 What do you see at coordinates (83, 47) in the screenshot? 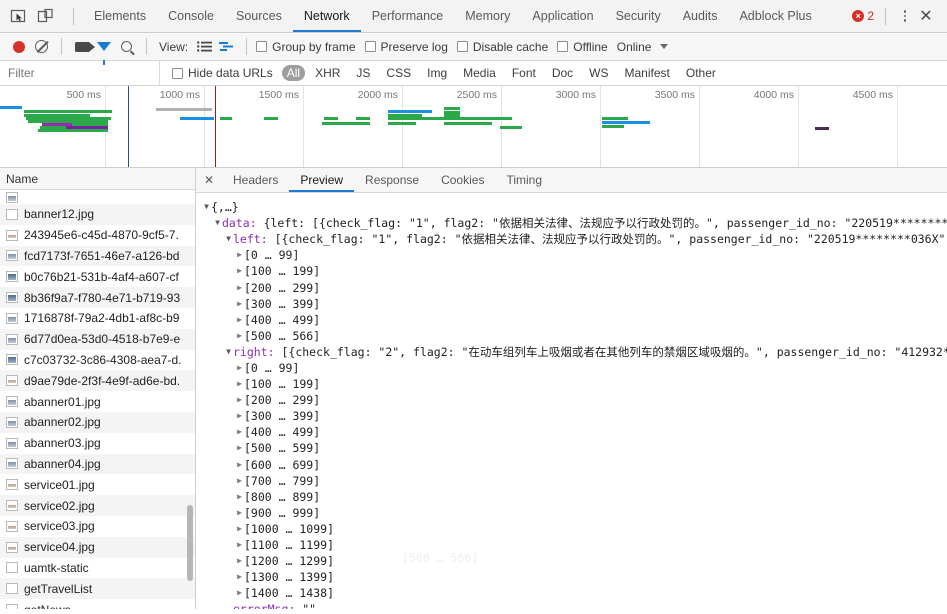
I see `capture-screenshots-icon` at bounding box center [83, 47].